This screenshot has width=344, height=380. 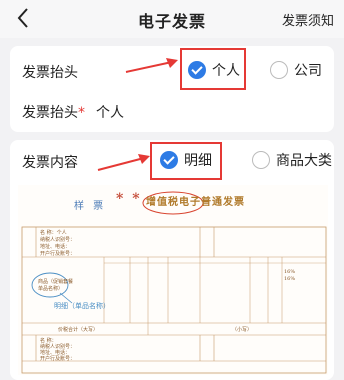 I want to click on invoice-header-name-label: 发票抬头*, so click(x=53, y=112).